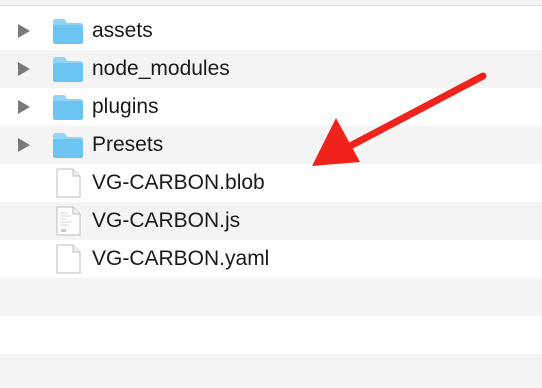  What do you see at coordinates (271, 31) in the screenshot?
I see `file-row-assets: assets` at bounding box center [271, 31].